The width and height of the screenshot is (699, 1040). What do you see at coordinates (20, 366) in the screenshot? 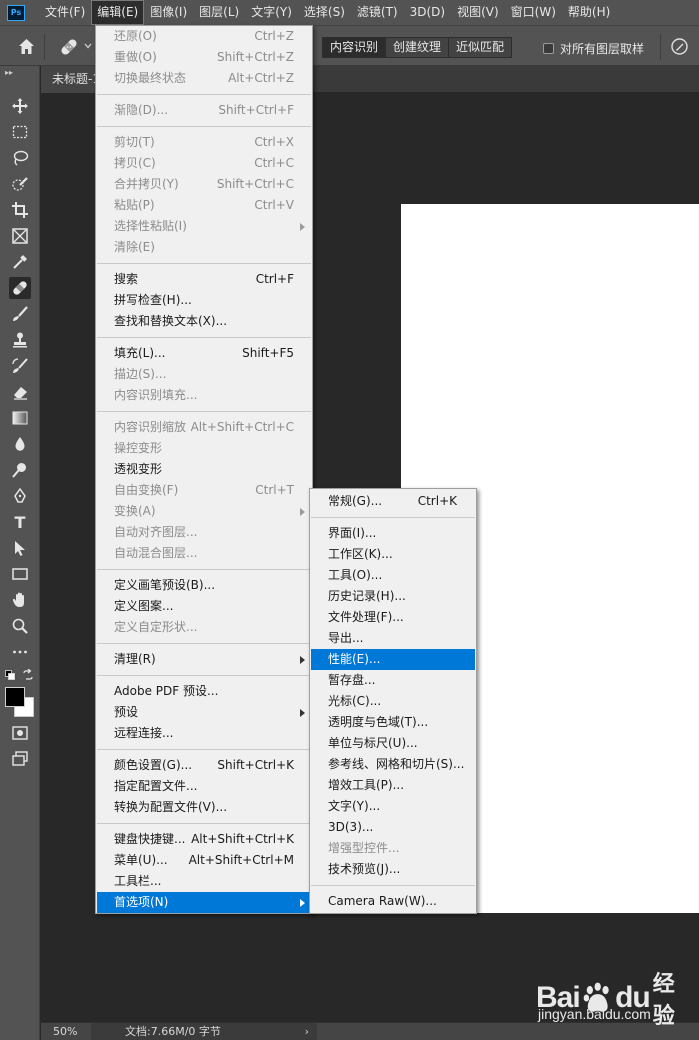
I see `history-brush-tool-icon` at bounding box center [20, 366].